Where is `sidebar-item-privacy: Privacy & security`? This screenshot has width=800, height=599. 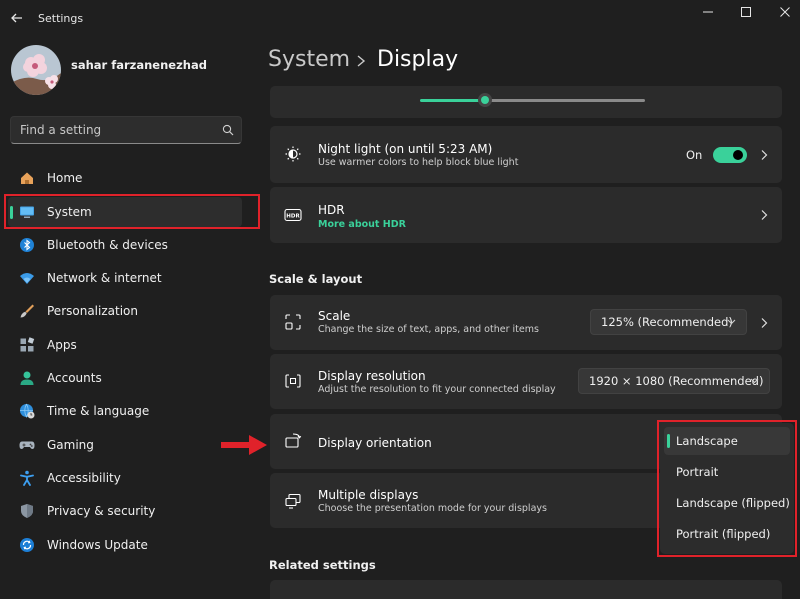
sidebar-item-privacy: Privacy & security is located at coordinates (125, 511).